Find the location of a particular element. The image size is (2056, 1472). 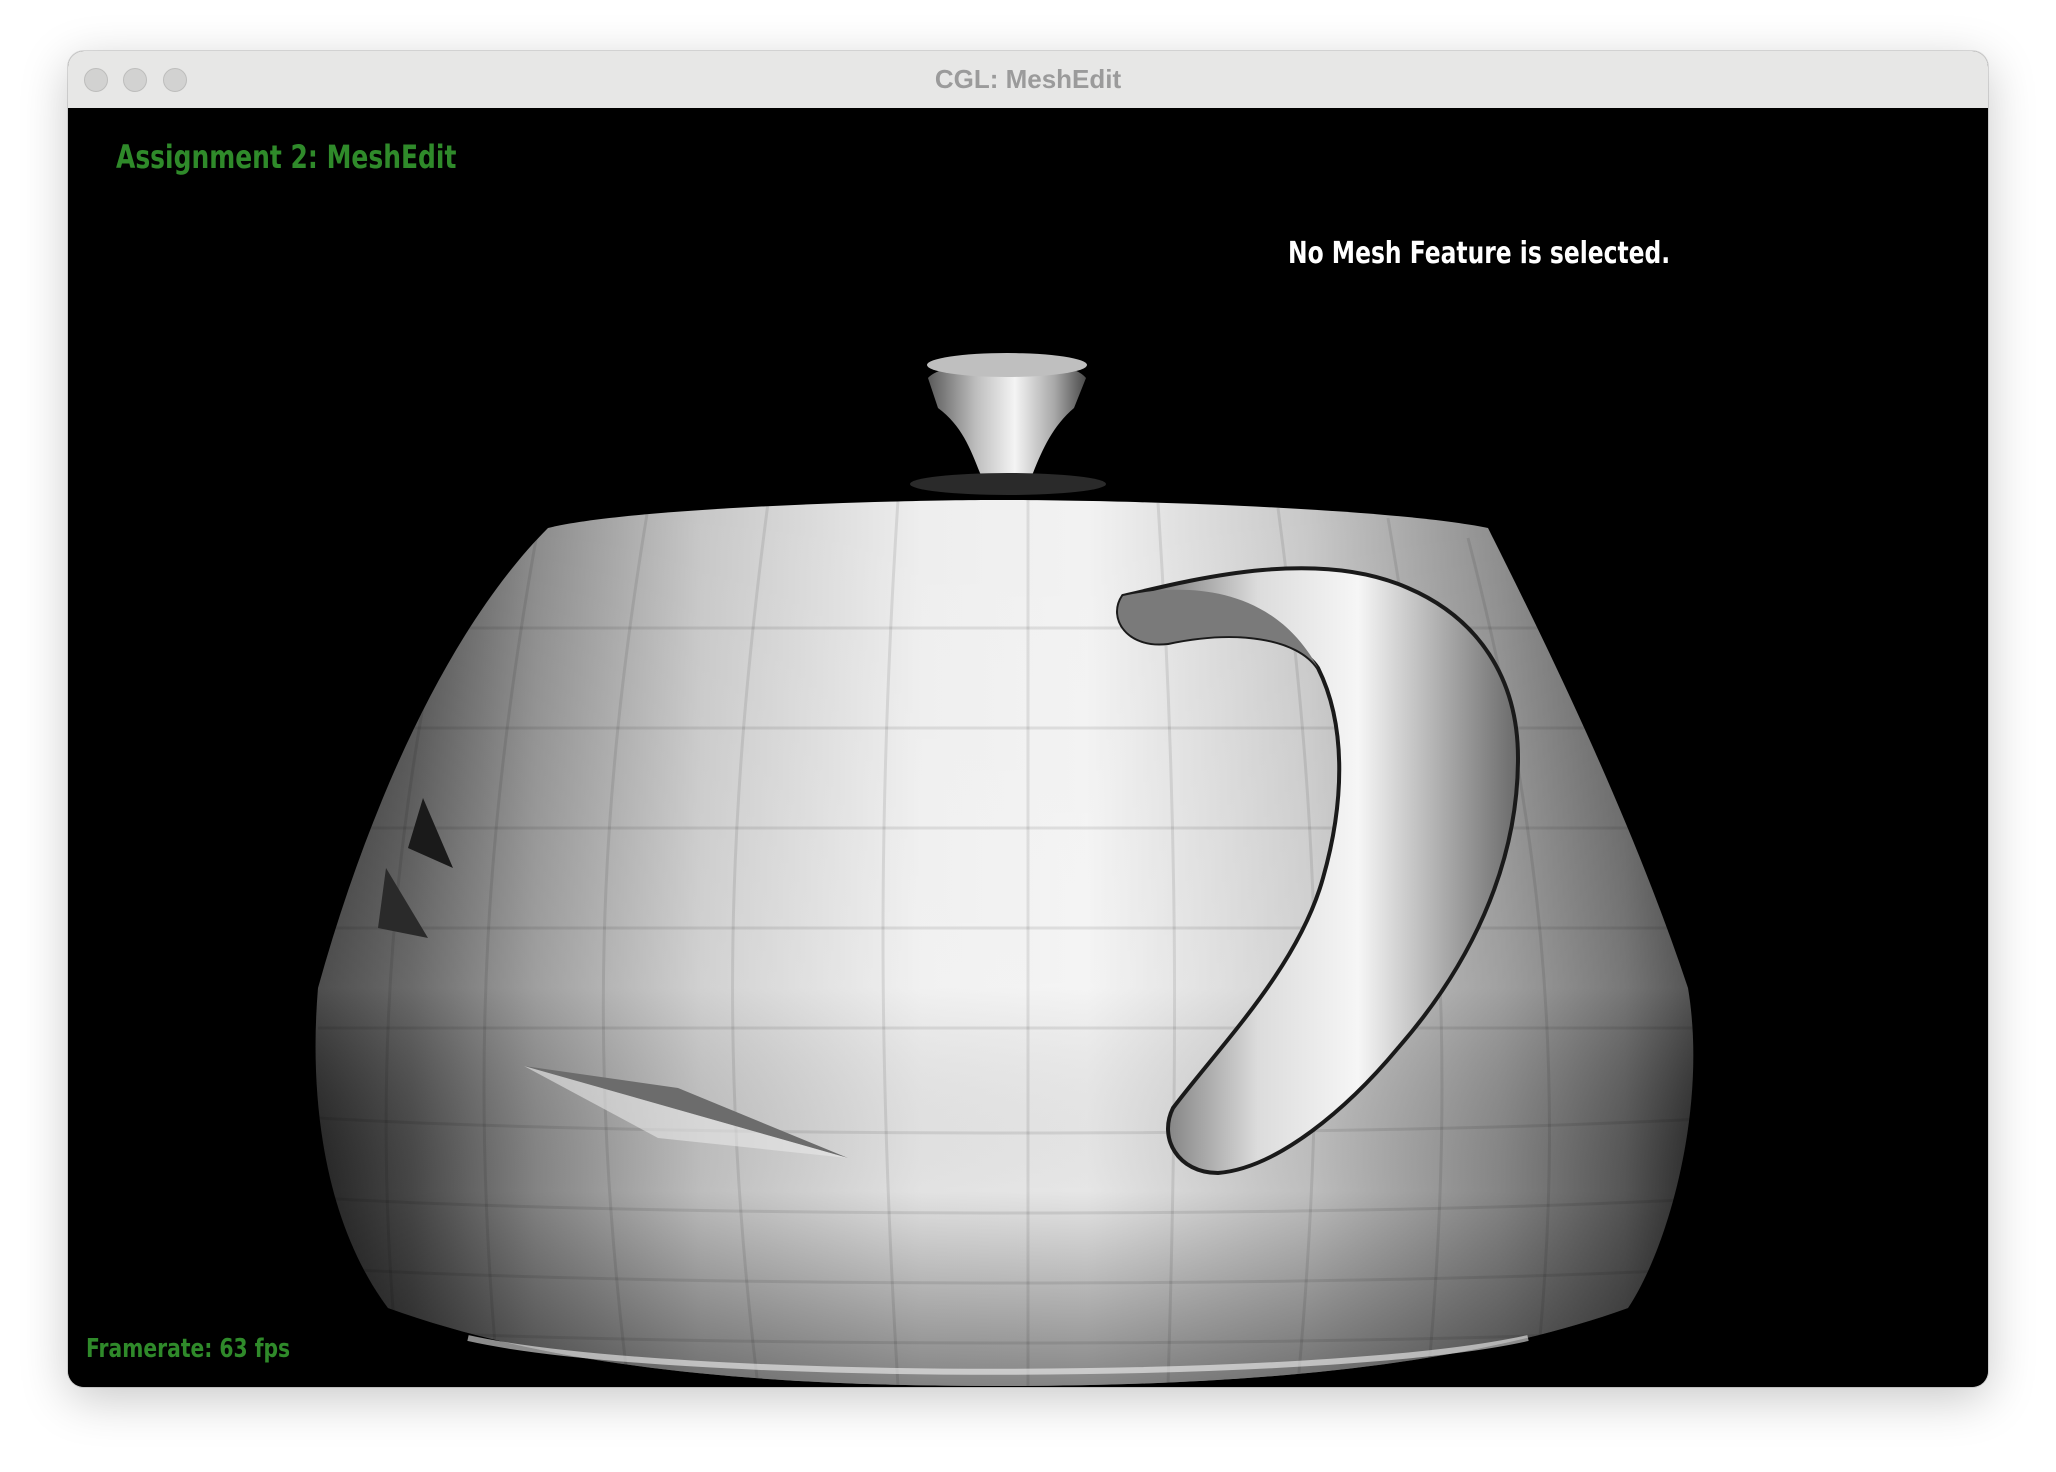

window-title: CGL: MeshEdit is located at coordinates (1028, 79).